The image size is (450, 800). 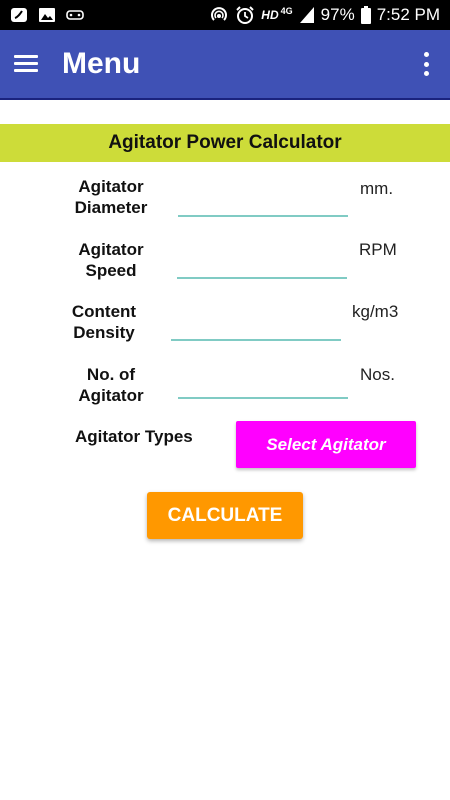 I want to click on network-type: 4G, so click(x=286, y=11).